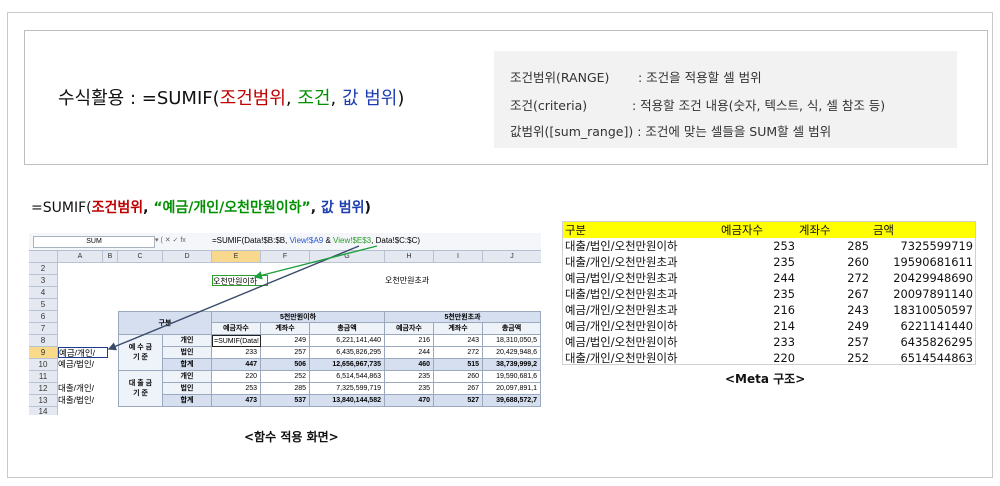 This screenshot has width=1000, height=486. What do you see at coordinates (769, 326) in the screenshot?
I see `meta-row: 예금/개인/오천만원이하 214 249 6221141440` at bounding box center [769, 326].